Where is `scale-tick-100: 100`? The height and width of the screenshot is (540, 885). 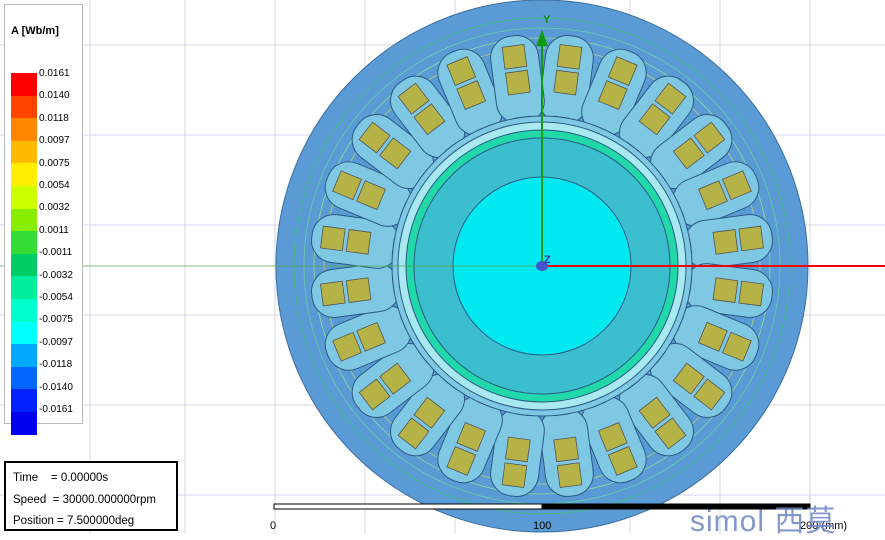 scale-tick-100: 100 is located at coordinates (542, 526).